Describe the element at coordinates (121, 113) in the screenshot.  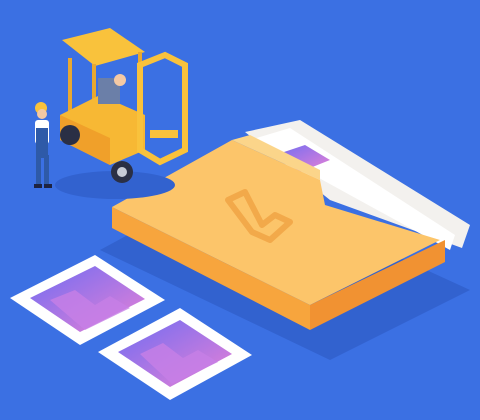
I see `forklift-icon` at that location.